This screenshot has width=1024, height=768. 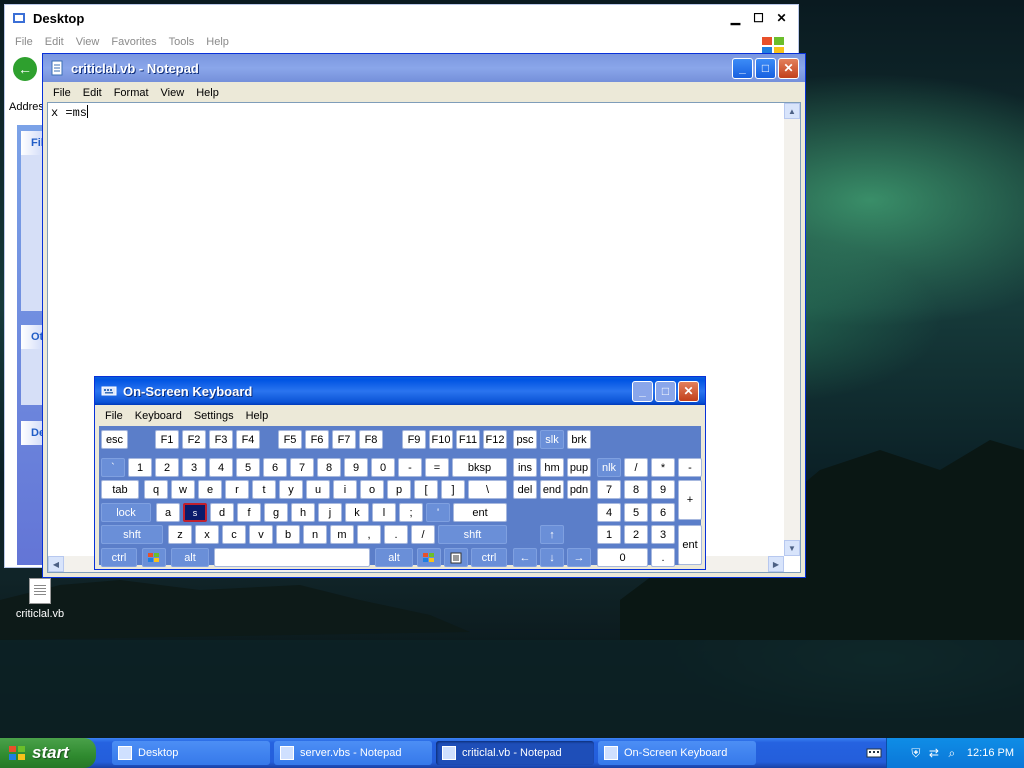 What do you see at coordinates (394, 557) in the screenshot?
I see `key-right-alt: alt` at bounding box center [394, 557].